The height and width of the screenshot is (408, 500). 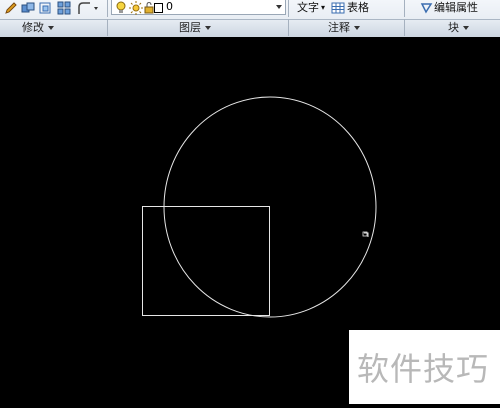 I want to click on panel-title-layers: 图层, so click(x=195, y=28).